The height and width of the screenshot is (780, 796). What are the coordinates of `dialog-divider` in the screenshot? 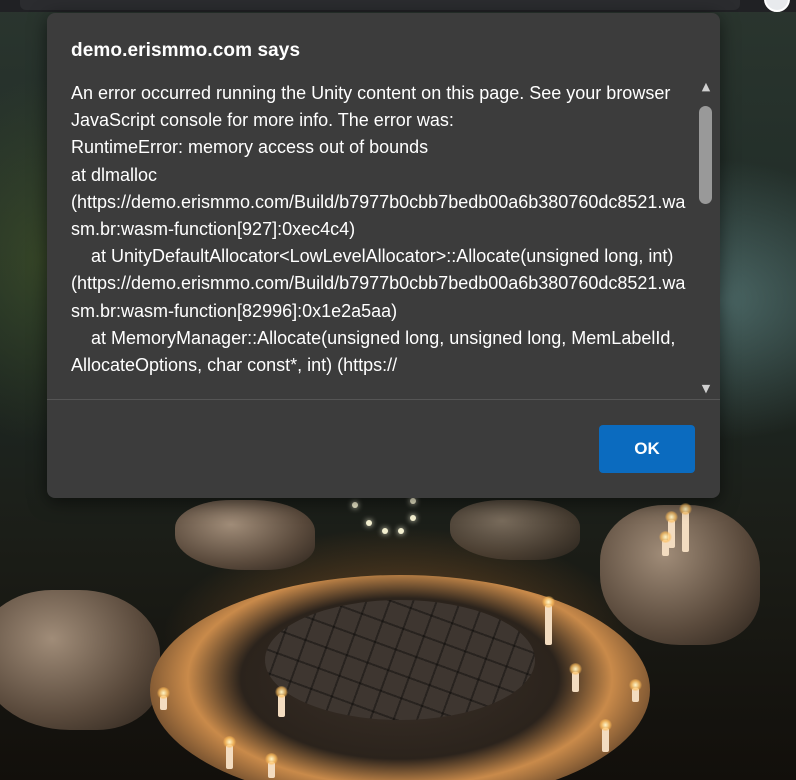 It's located at (383, 399).